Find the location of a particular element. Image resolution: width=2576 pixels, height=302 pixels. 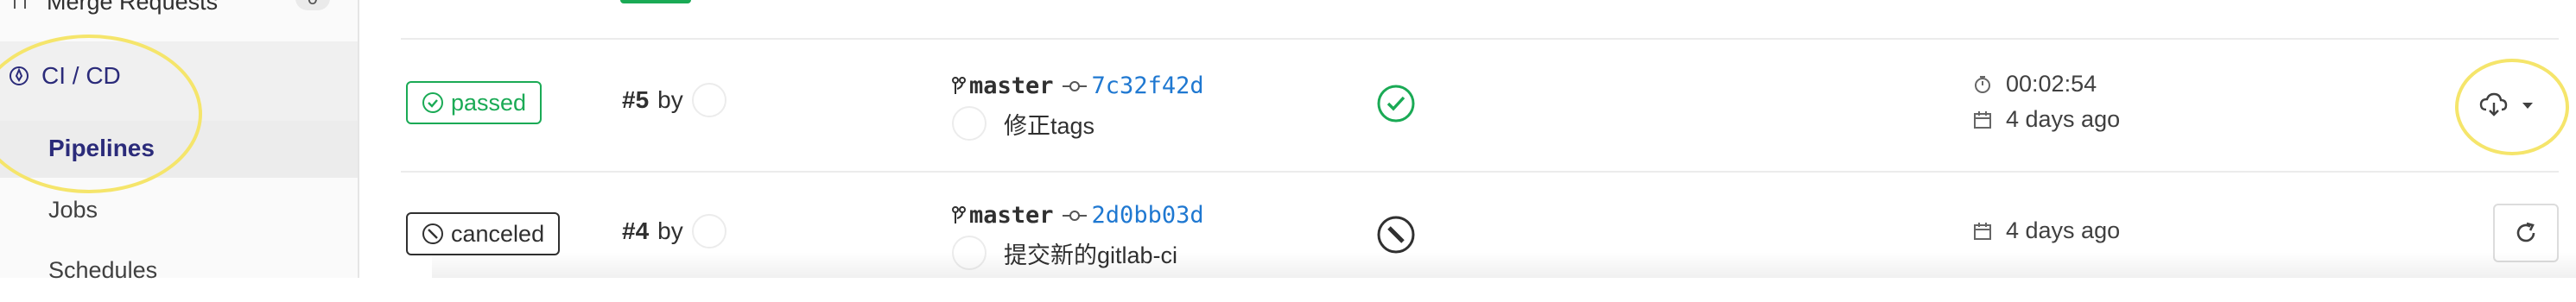

duration: 00:02:54 is located at coordinates (2051, 84).